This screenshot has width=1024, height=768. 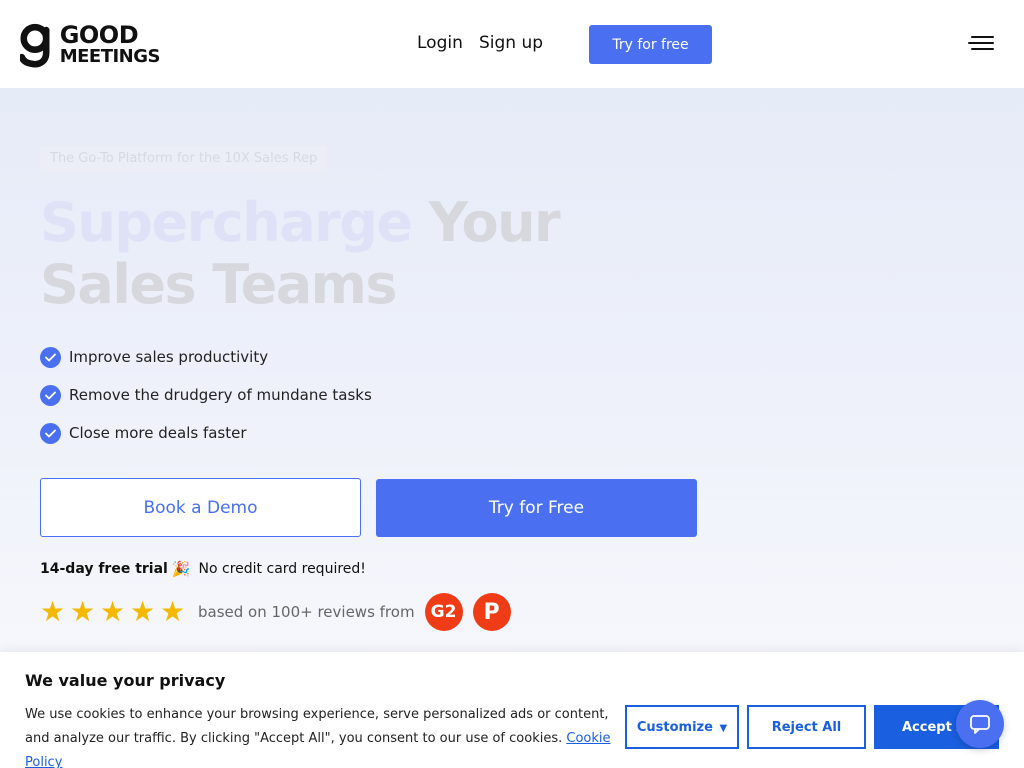 What do you see at coordinates (220, 395) in the screenshot?
I see `feature-label: Remove the drudgery of mundane tasks` at bounding box center [220, 395].